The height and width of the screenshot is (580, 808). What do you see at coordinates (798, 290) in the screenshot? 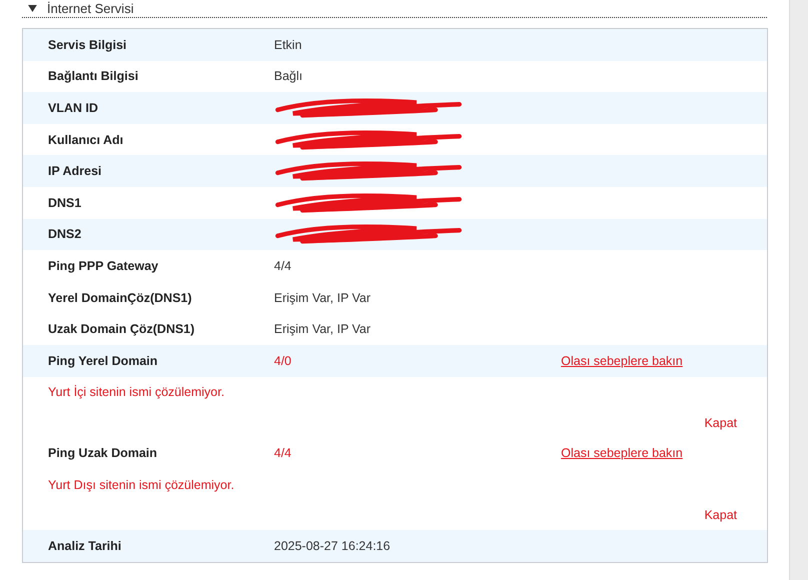
I see `scrollbar` at bounding box center [798, 290].